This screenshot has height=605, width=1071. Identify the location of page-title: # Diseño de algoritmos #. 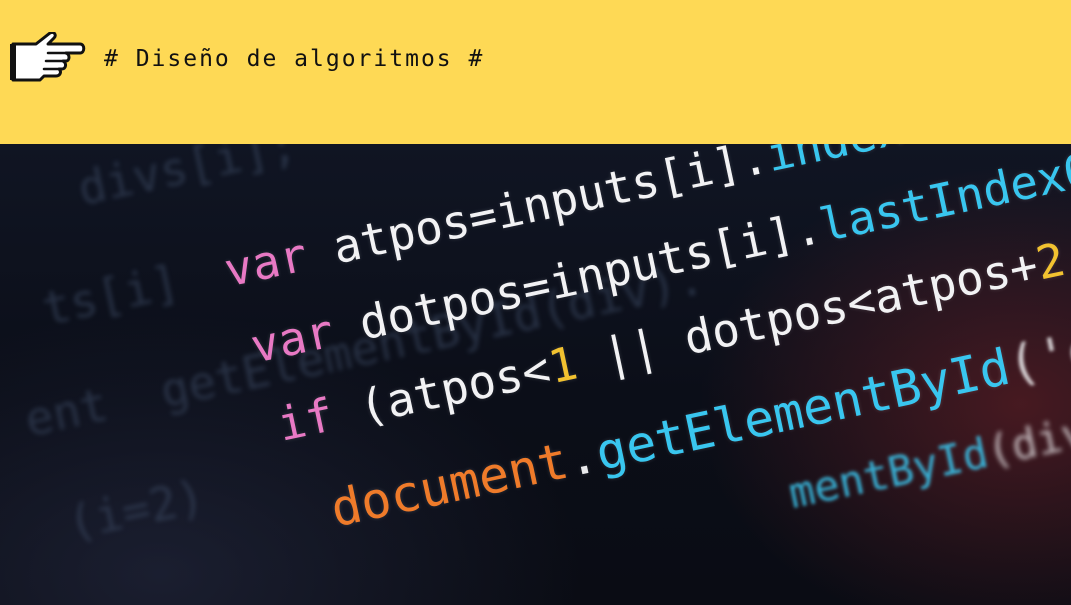
(294, 59).